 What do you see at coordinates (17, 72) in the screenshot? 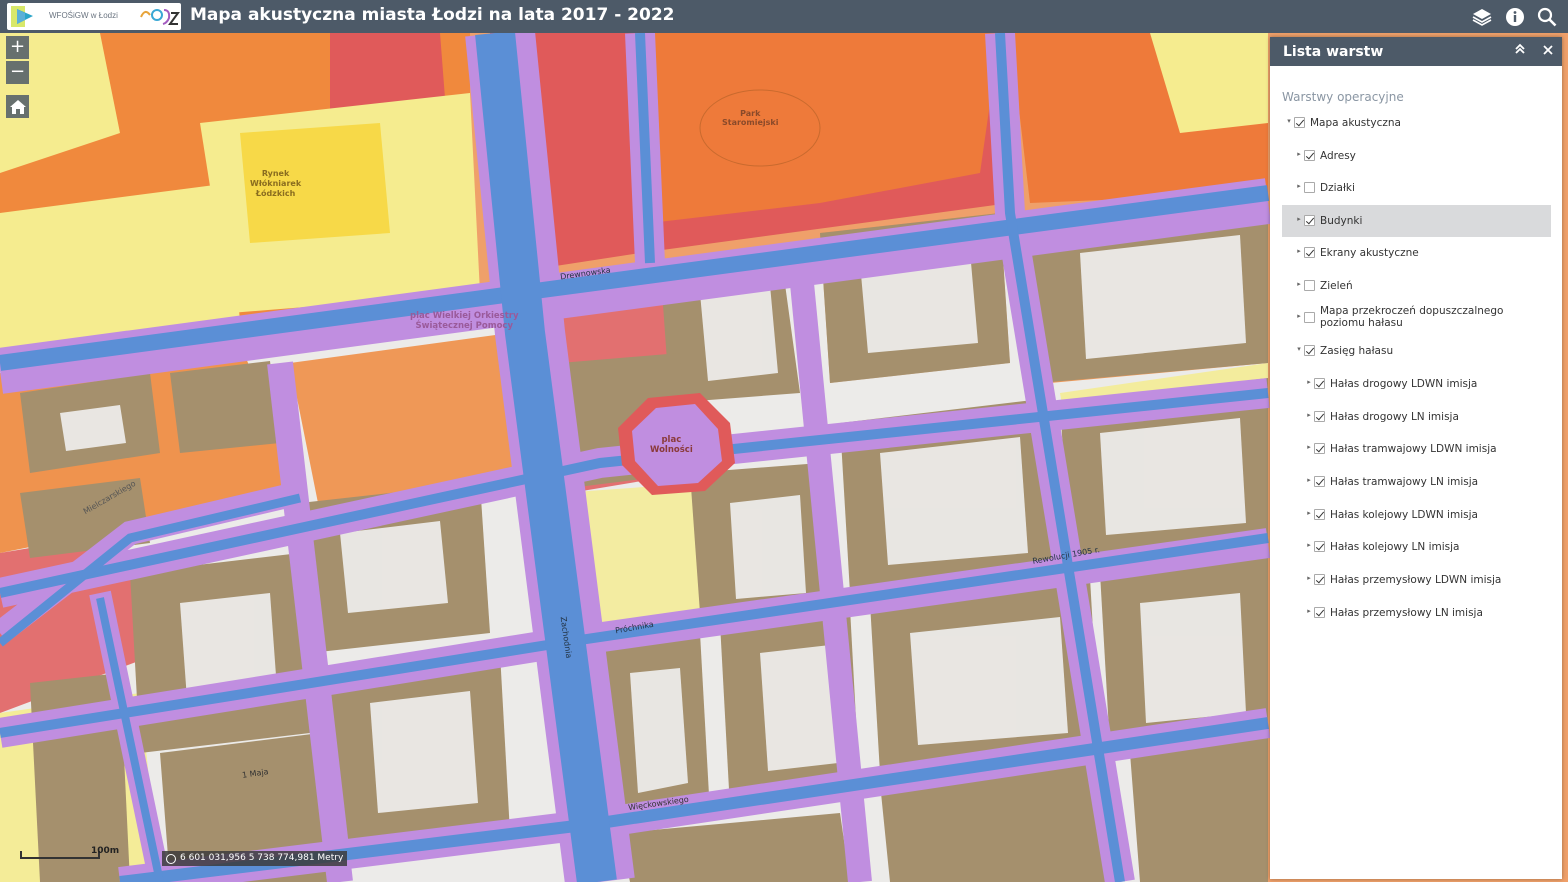
I see `zoom-out-button: −` at bounding box center [17, 72].